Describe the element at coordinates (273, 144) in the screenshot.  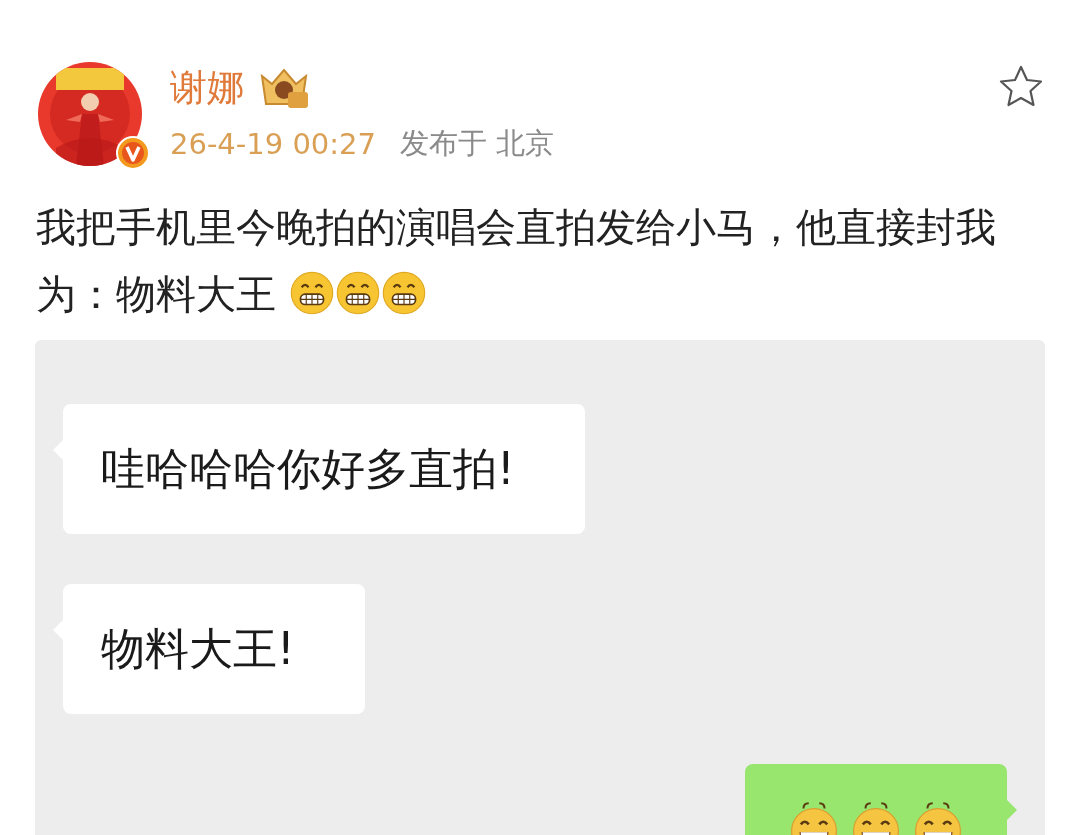
I see `post-time: 26-4-19 00:27` at that location.